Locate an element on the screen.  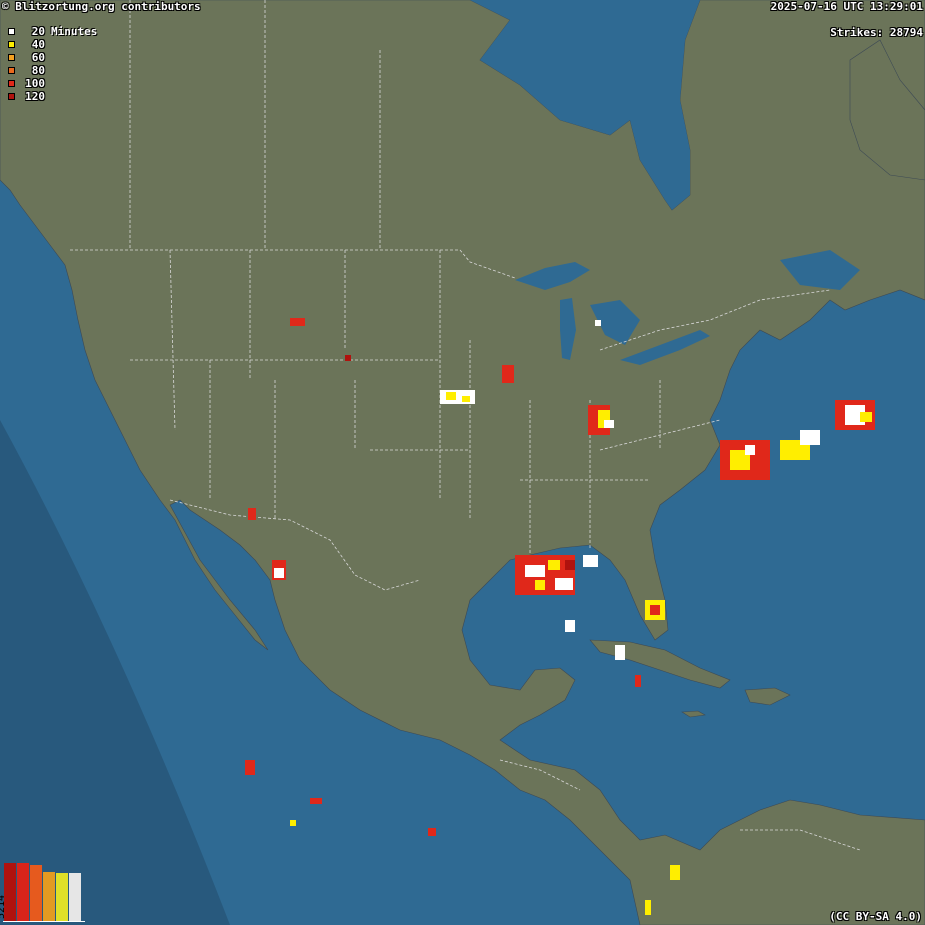
license-label: (CC BY-SA 4.0) is located at coordinates (875, 916).